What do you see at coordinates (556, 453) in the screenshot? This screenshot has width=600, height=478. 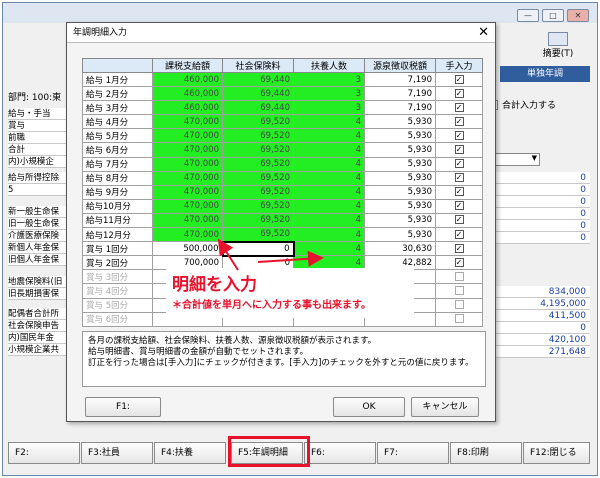 I see `f12-close-button: F12:閉じる` at bounding box center [556, 453].